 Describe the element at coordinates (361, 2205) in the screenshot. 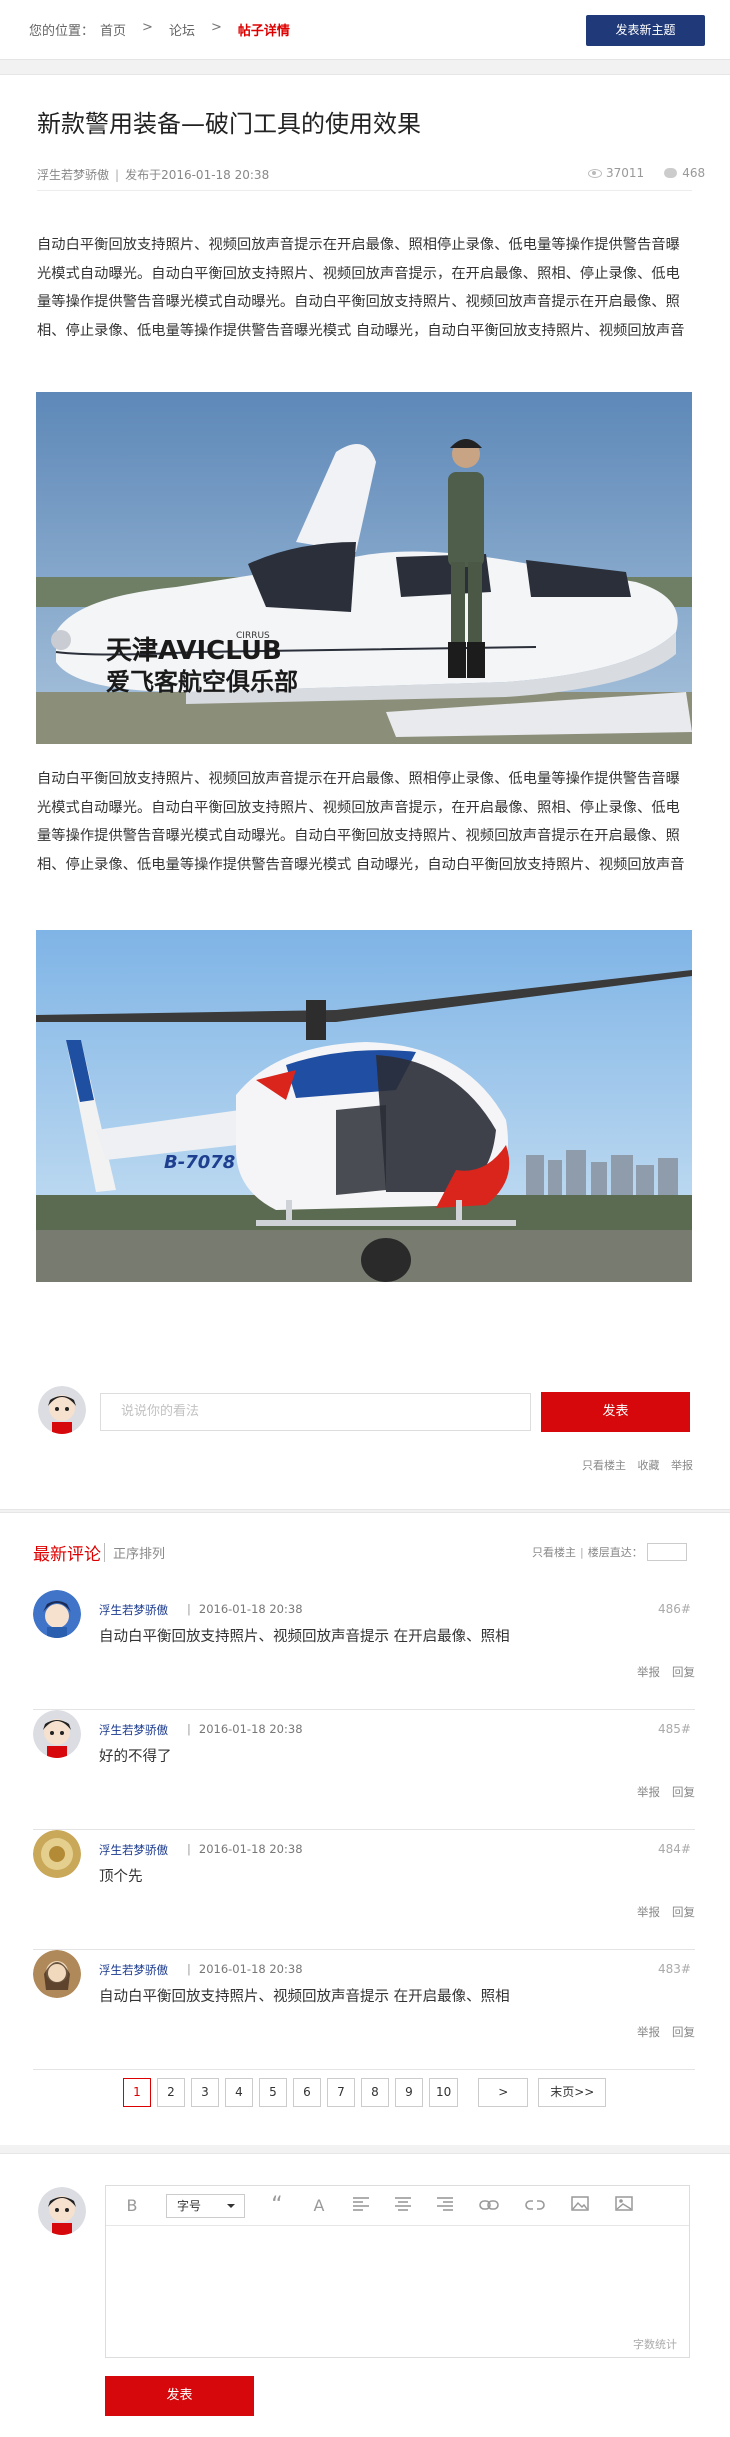

I see `align-left-icon` at that location.